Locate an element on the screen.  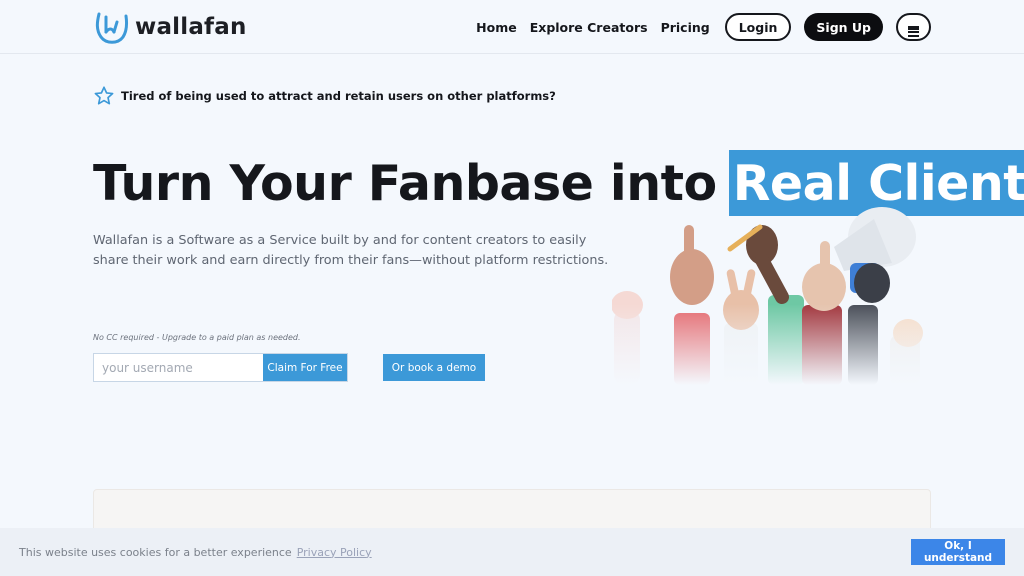
headline-main: Turn Your Fanbase into is located at coordinates (405, 183).